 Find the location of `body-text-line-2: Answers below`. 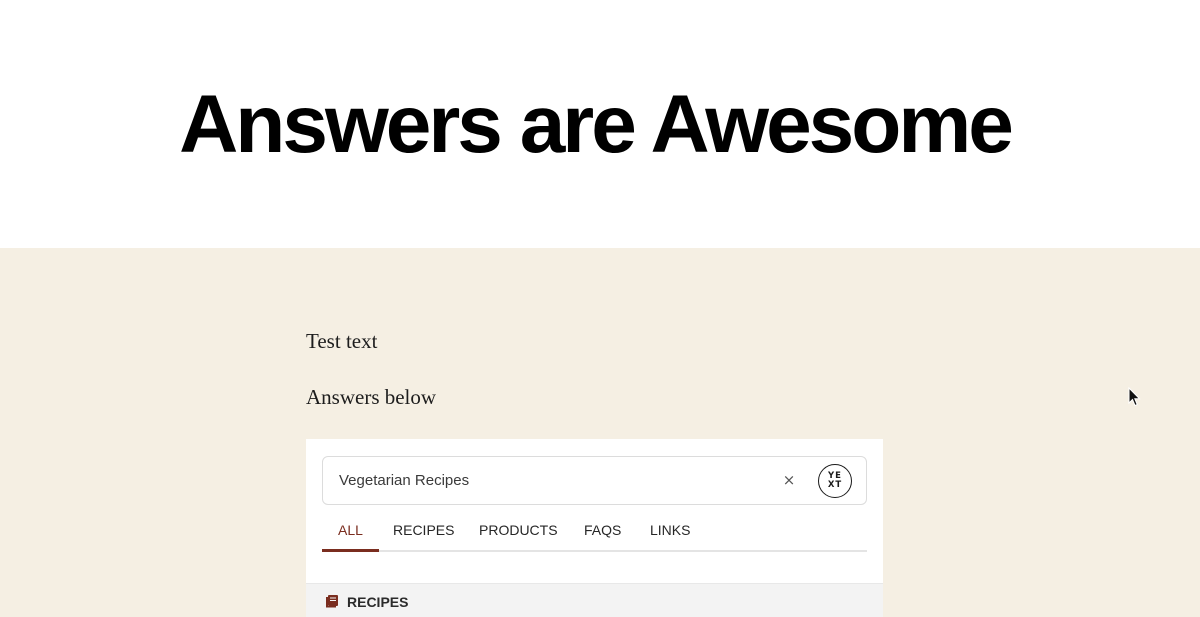

body-text-line-2: Answers below is located at coordinates (371, 397).